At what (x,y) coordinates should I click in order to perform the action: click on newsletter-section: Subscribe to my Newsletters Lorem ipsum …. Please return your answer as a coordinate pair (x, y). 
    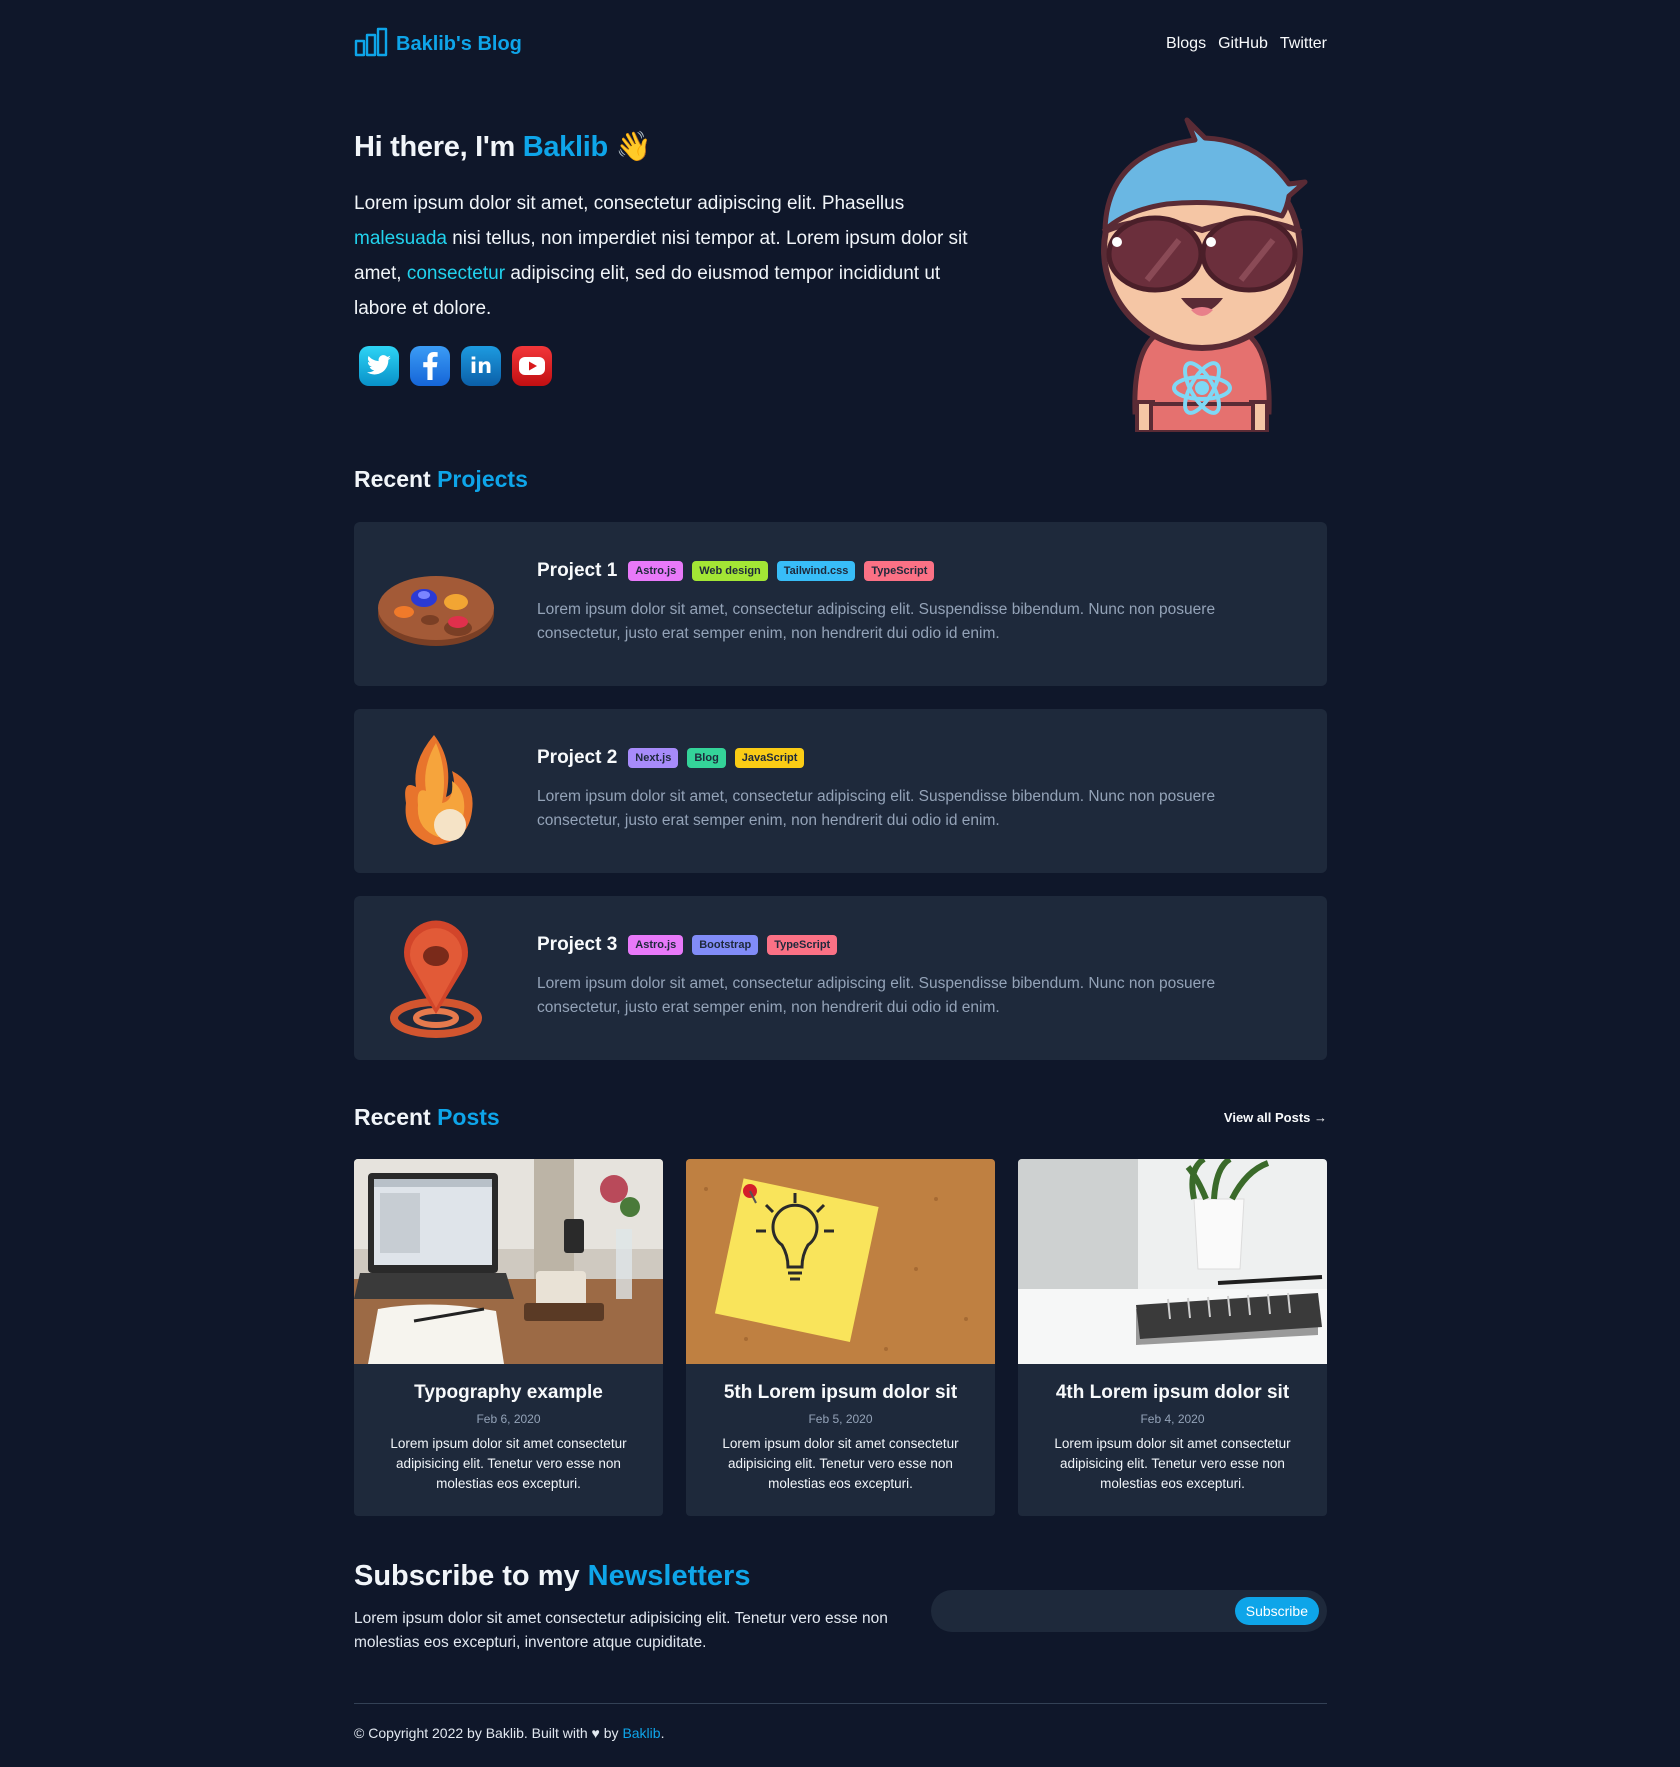
    Looking at the image, I should click on (840, 1610).